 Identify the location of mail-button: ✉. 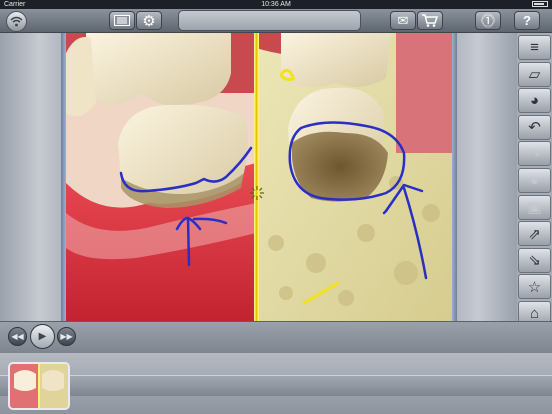
(403, 20).